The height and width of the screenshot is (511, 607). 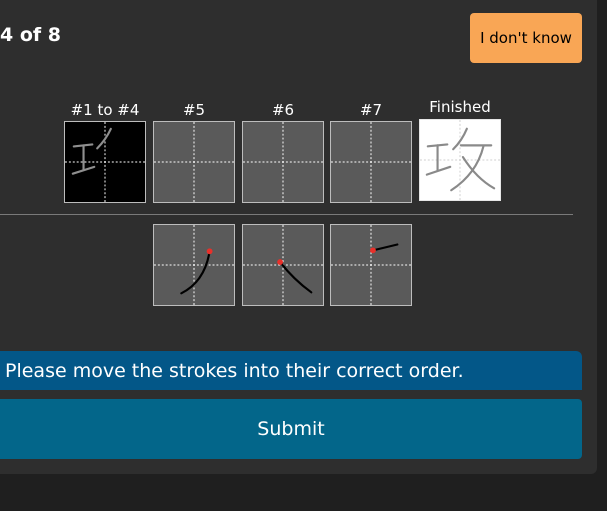 I want to click on partial-character-drawing, so click(x=105, y=162).